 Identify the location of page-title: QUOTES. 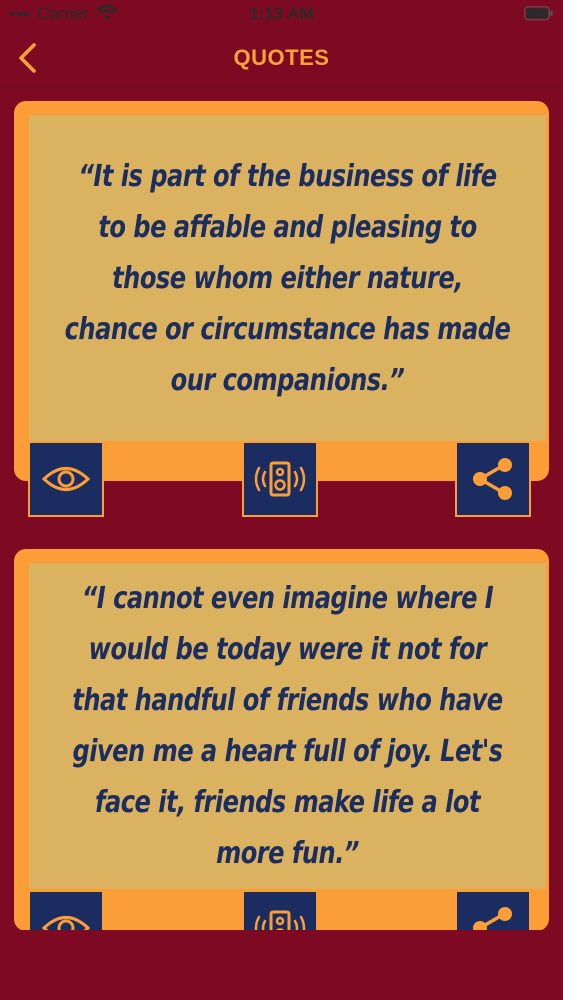
(281, 57).